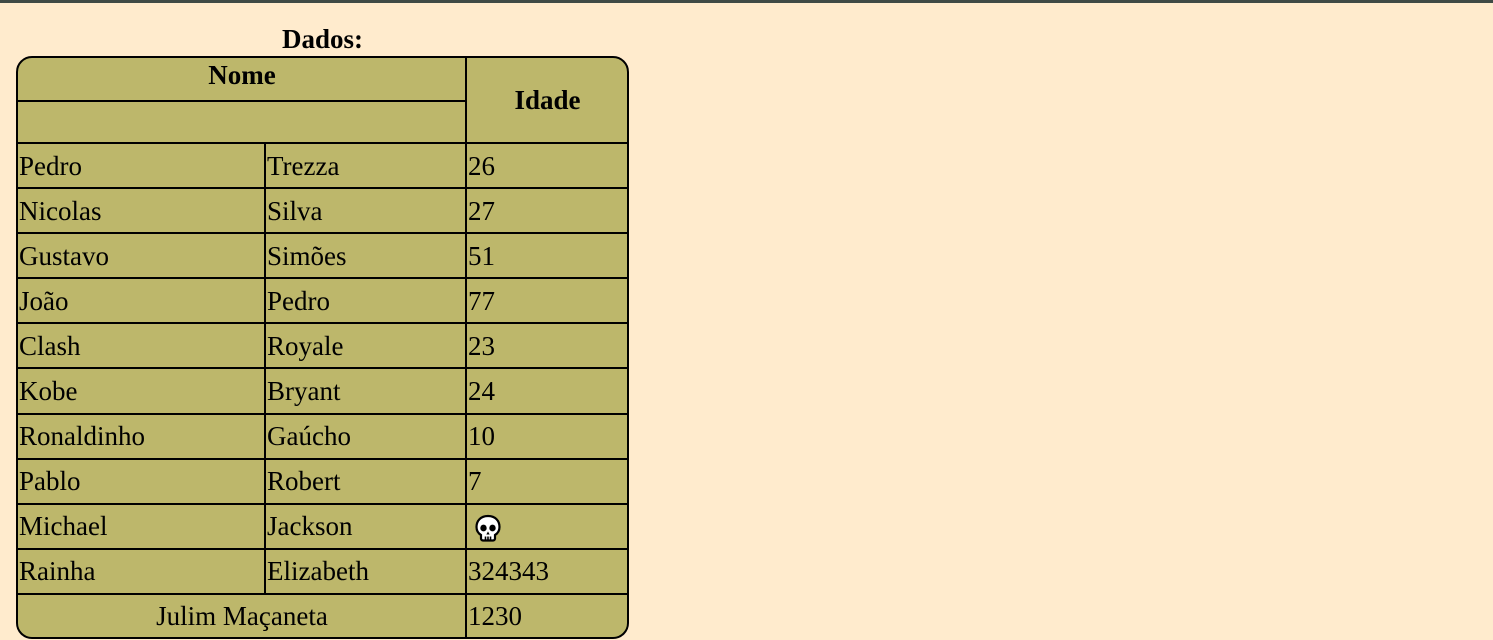 The height and width of the screenshot is (640, 1493). I want to click on window-top-bar, so click(746, 1).